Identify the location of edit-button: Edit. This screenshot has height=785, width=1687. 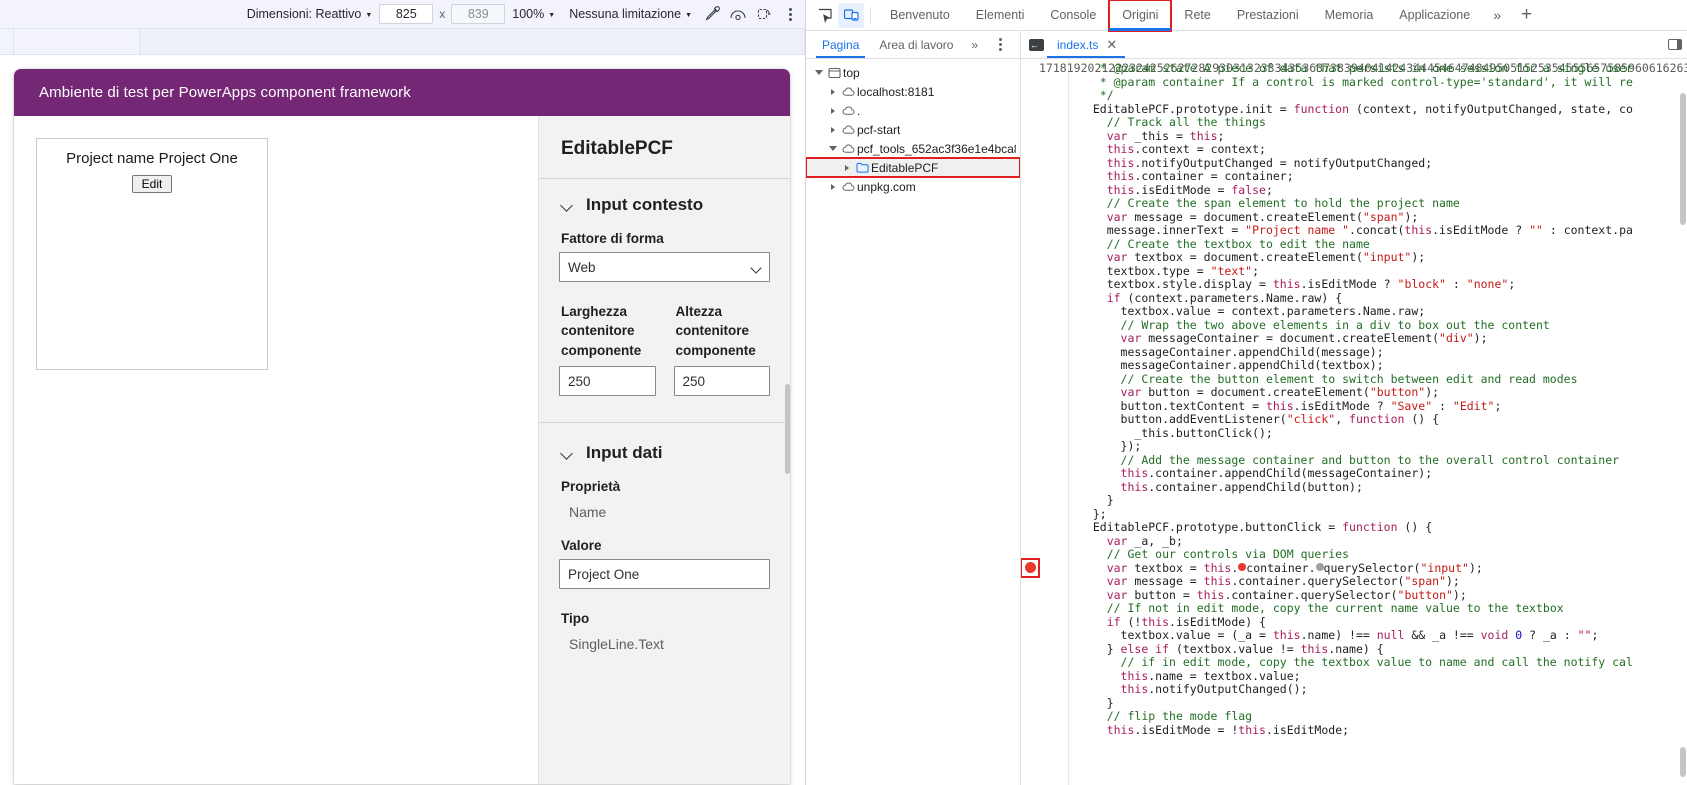
(152, 184).